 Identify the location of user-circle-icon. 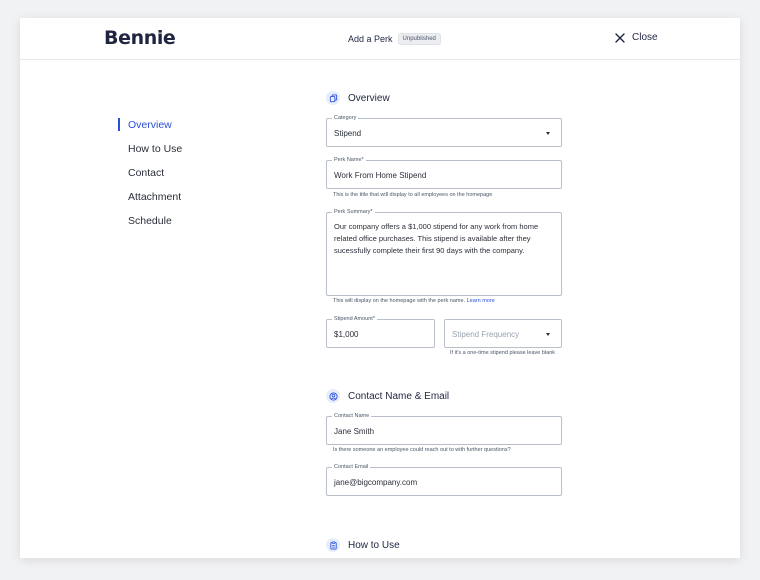
(333, 396).